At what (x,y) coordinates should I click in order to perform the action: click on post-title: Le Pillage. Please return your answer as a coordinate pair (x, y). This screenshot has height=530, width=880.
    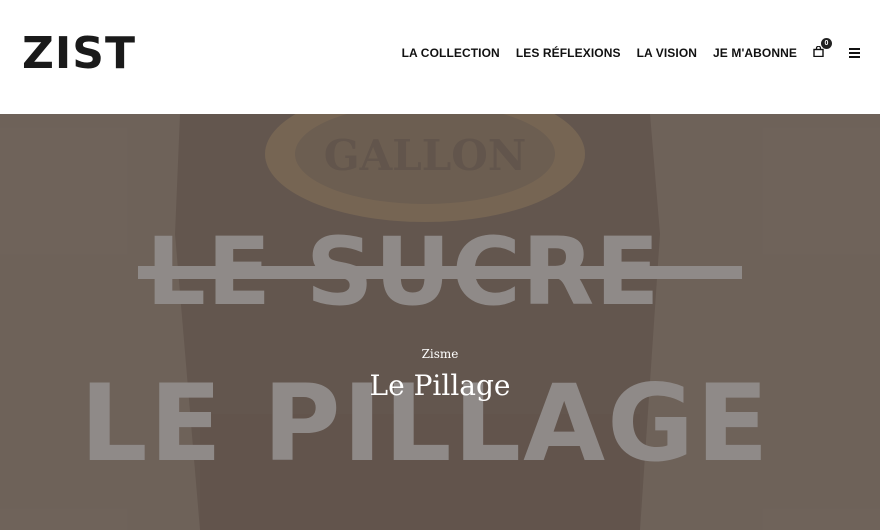
    Looking at the image, I should click on (440, 385).